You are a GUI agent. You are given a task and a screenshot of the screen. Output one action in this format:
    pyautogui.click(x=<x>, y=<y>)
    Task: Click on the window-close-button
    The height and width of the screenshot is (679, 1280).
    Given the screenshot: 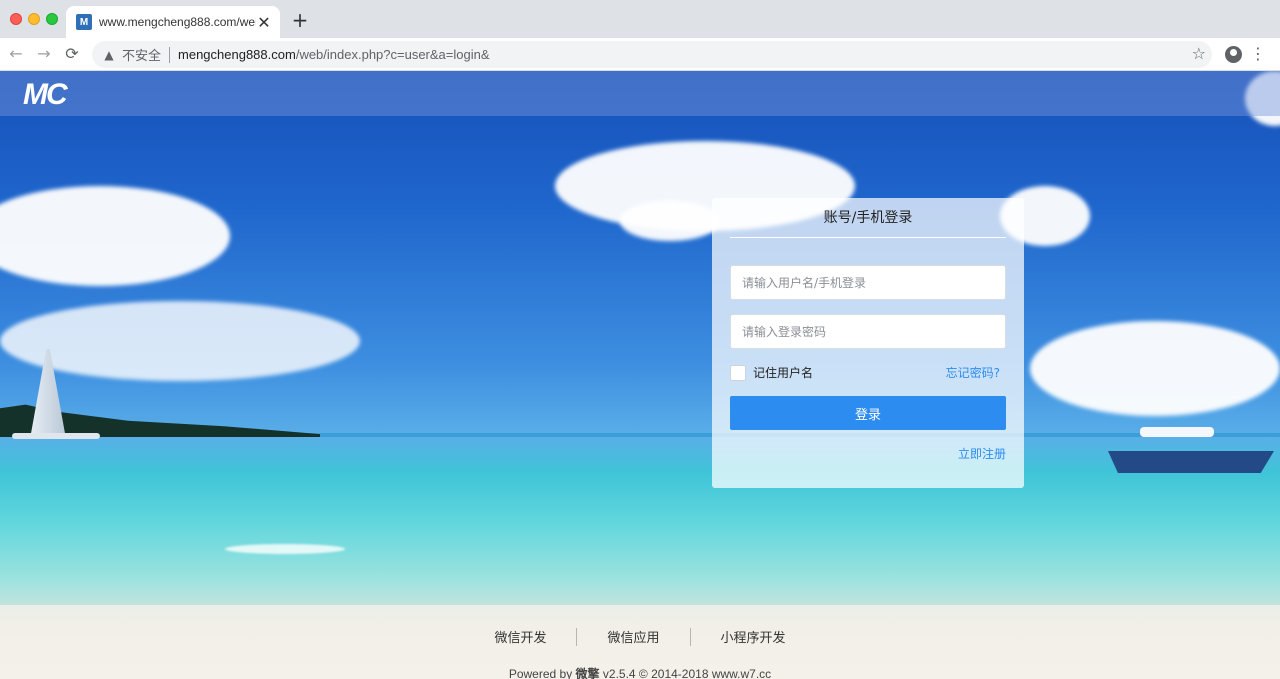 What is the action you would take?
    pyautogui.click(x=16, y=19)
    